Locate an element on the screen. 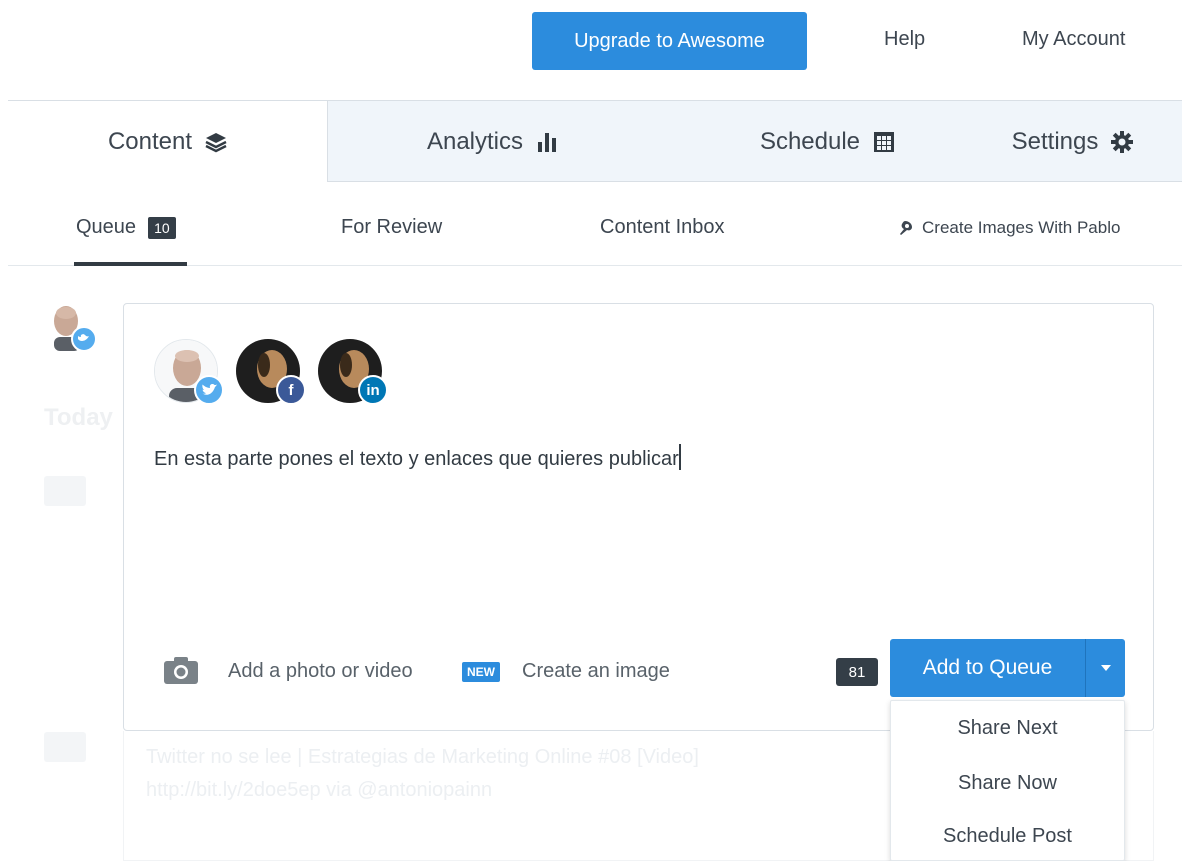 Image resolution: width=1182 pixels, height=861 pixels. help-link: Help is located at coordinates (904, 39).